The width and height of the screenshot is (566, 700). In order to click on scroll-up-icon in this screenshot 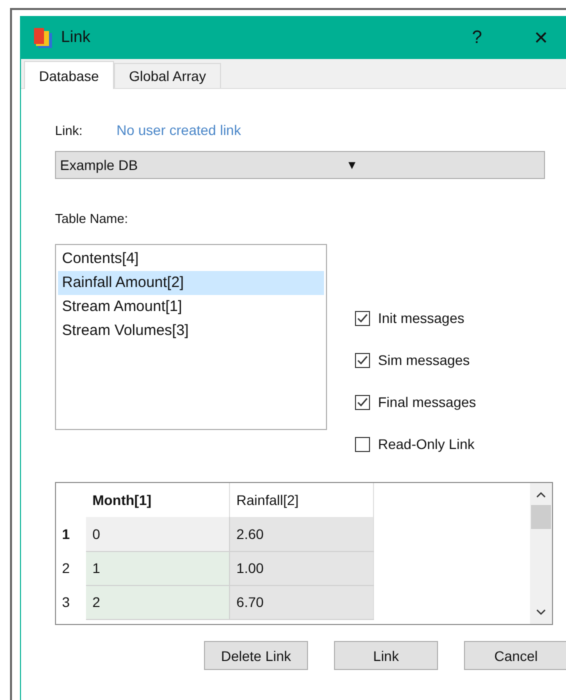, I will do `click(541, 495)`.